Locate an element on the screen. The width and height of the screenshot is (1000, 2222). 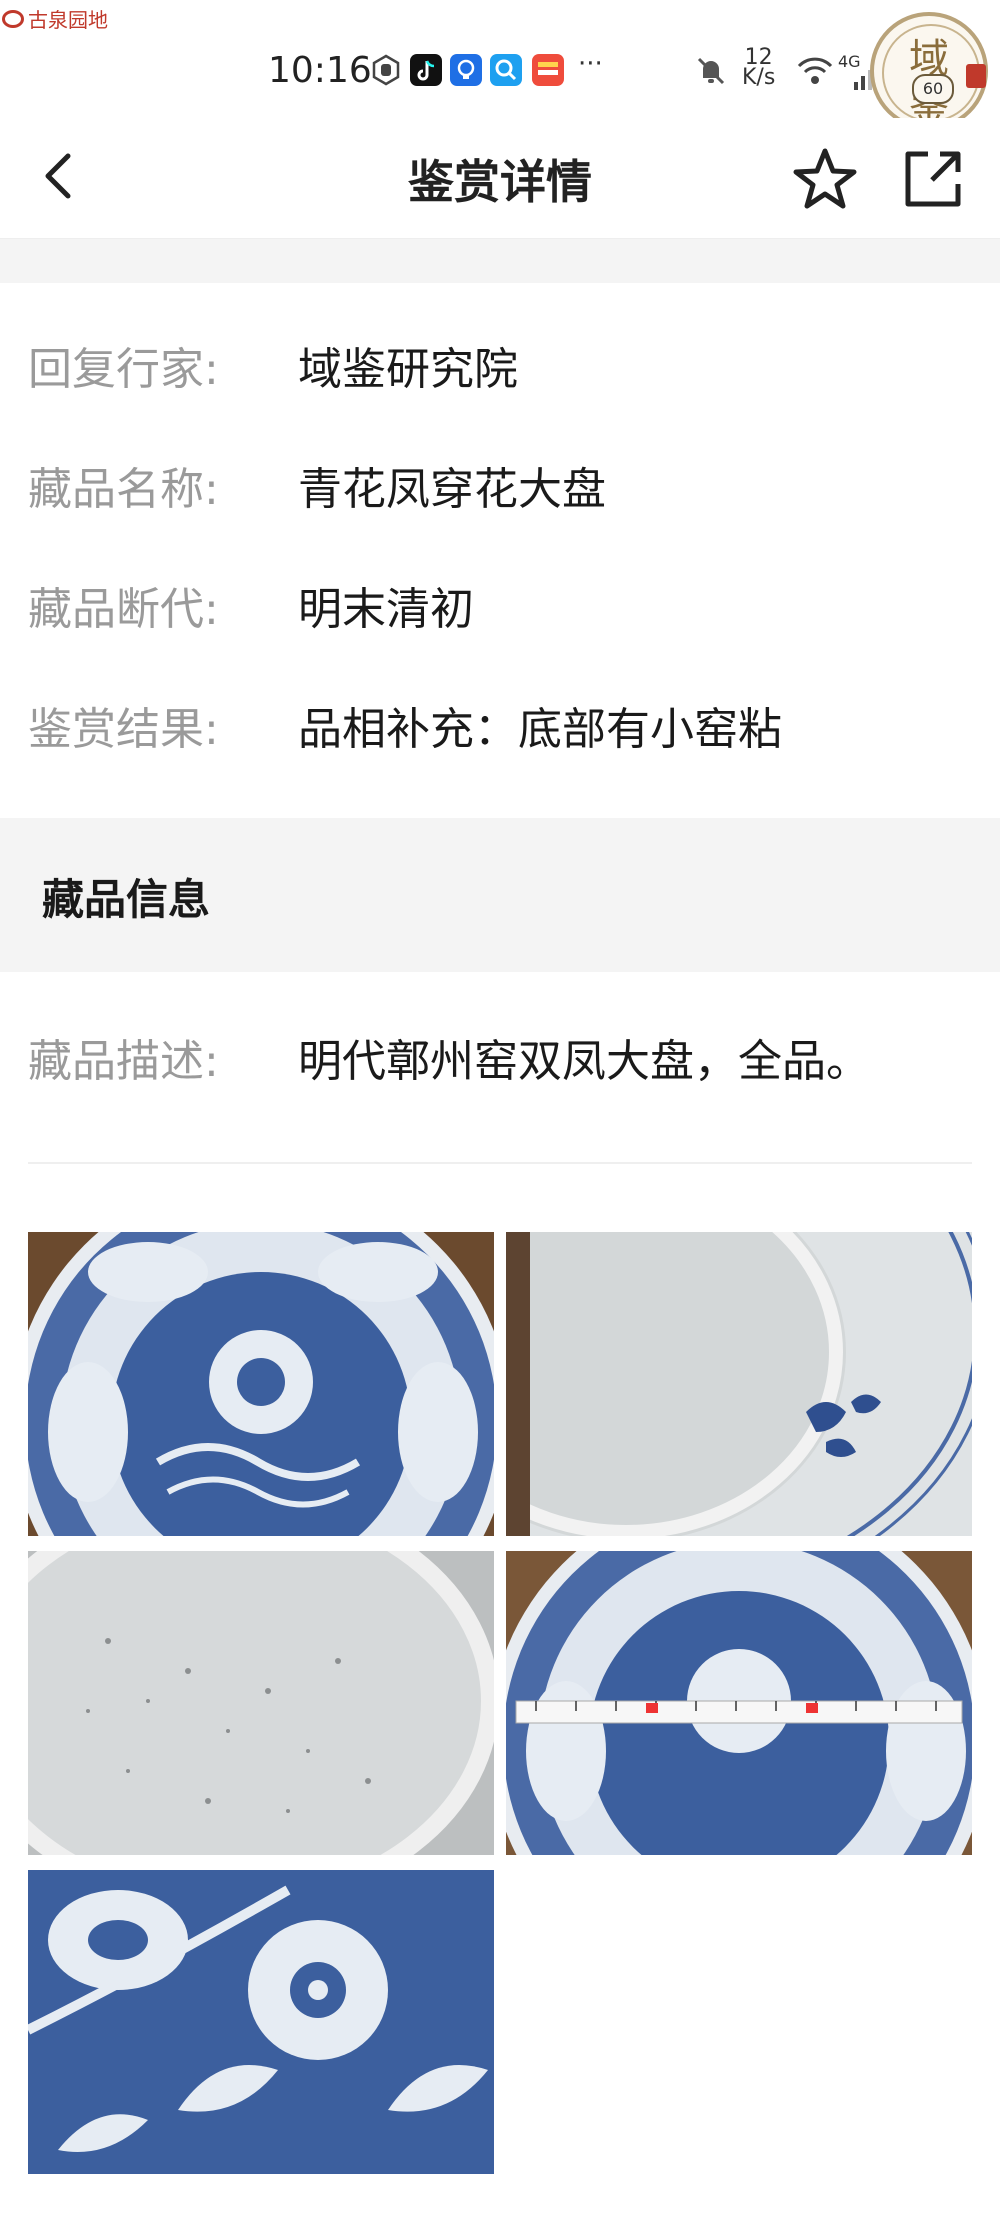
share-icon is located at coordinates (933, 179).